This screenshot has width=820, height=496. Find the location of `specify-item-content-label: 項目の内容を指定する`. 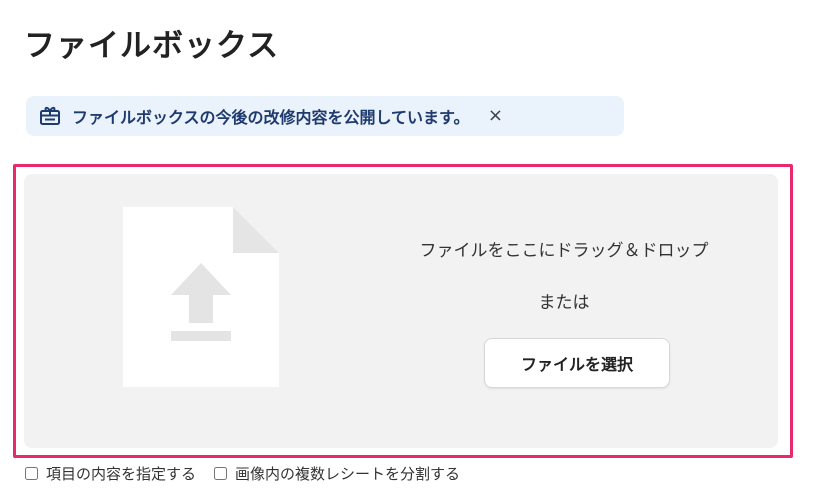

specify-item-content-label: 項目の内容を指定する is located at coordinates (121, 473).